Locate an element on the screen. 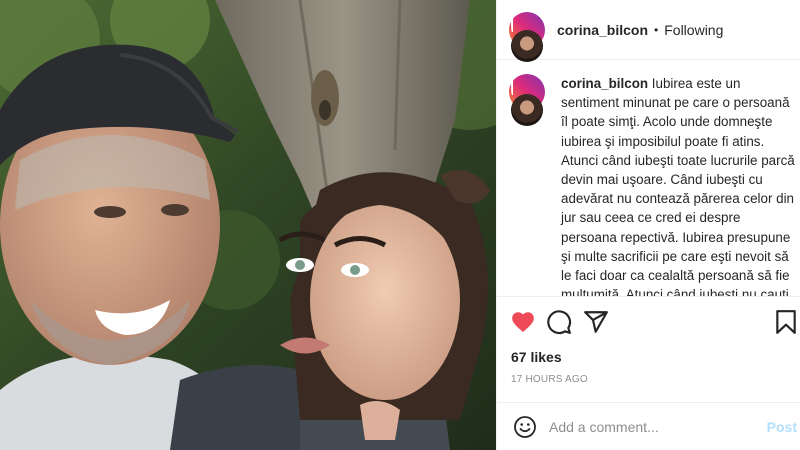  likes-count: 67 likes is located at coordinates (536, 357).